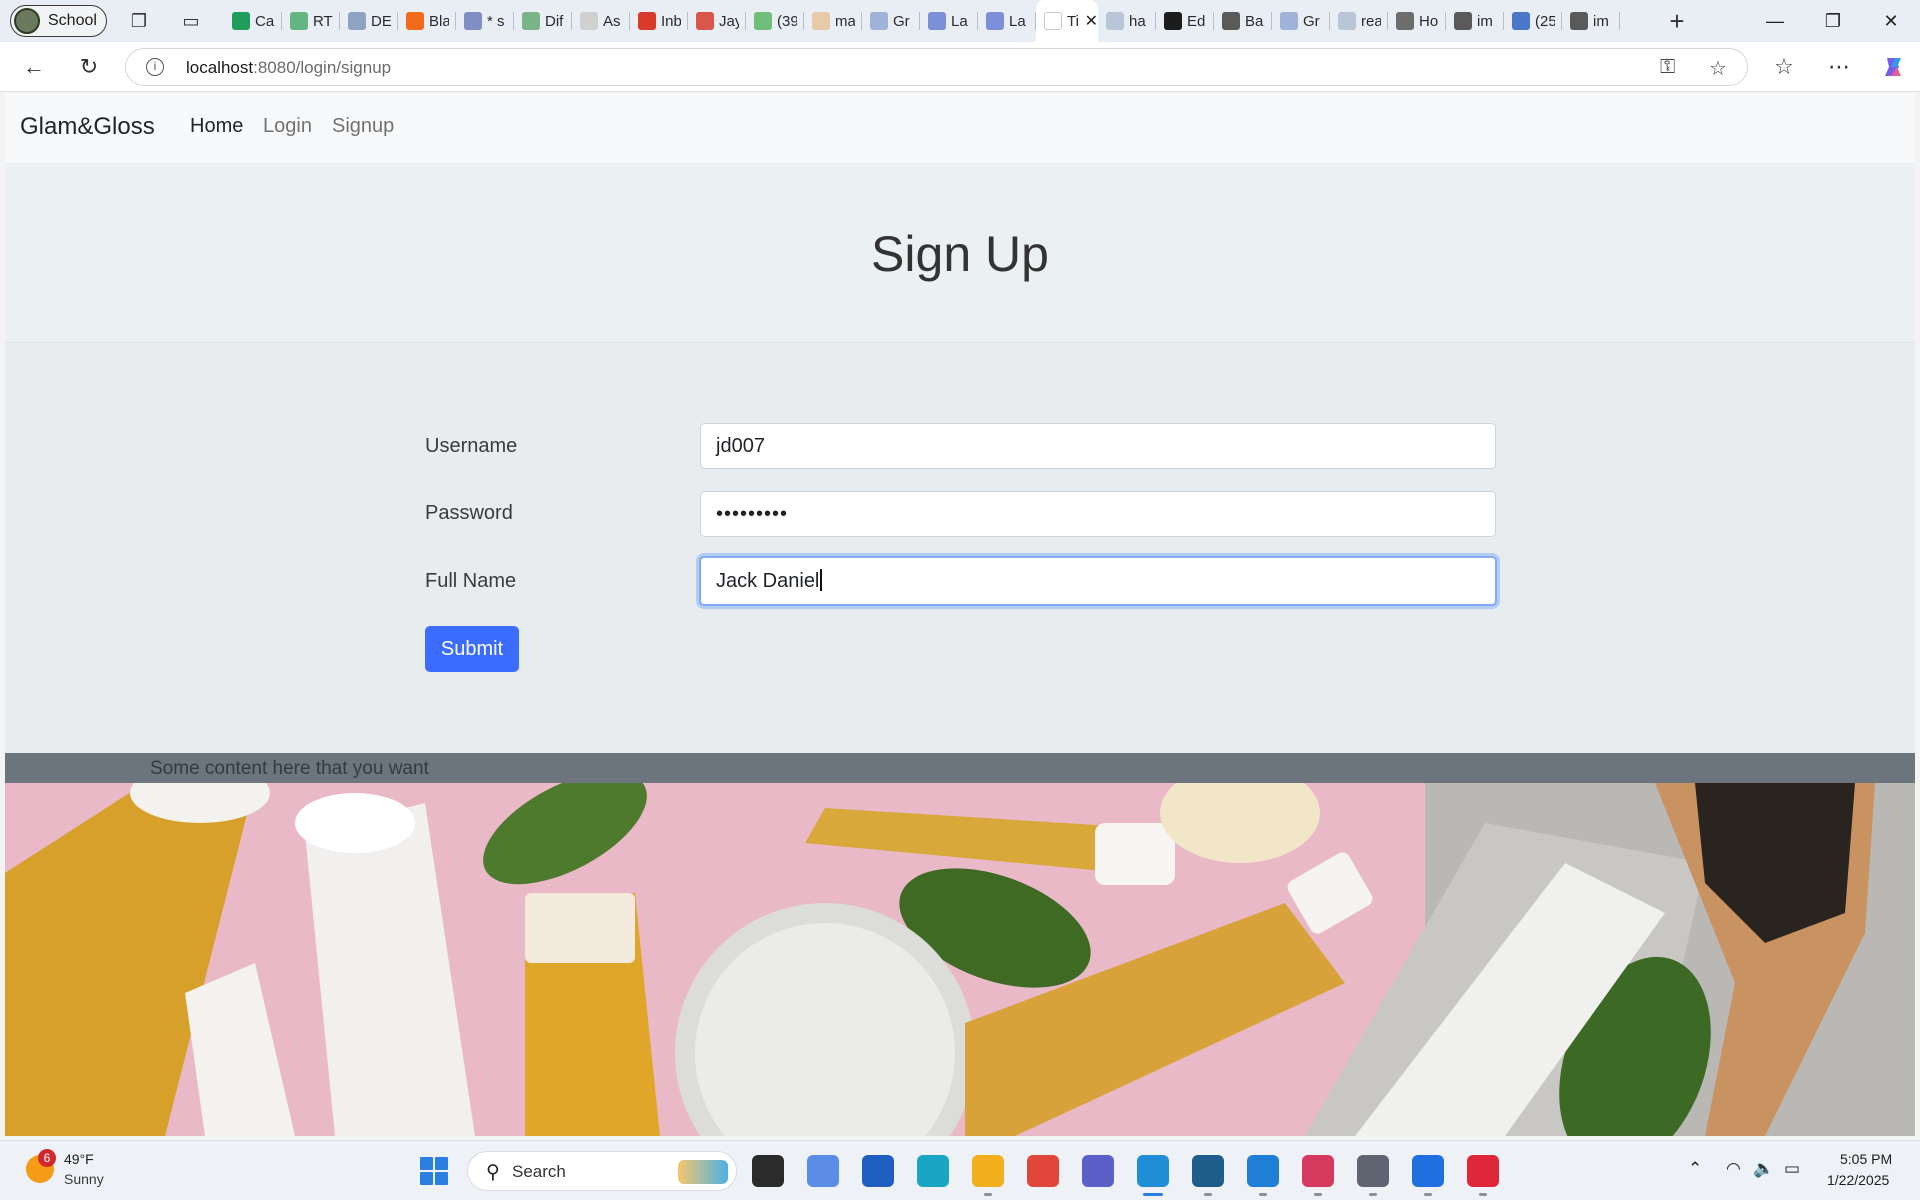  I want to click on tab-title: Ba, so click(1254, 21).